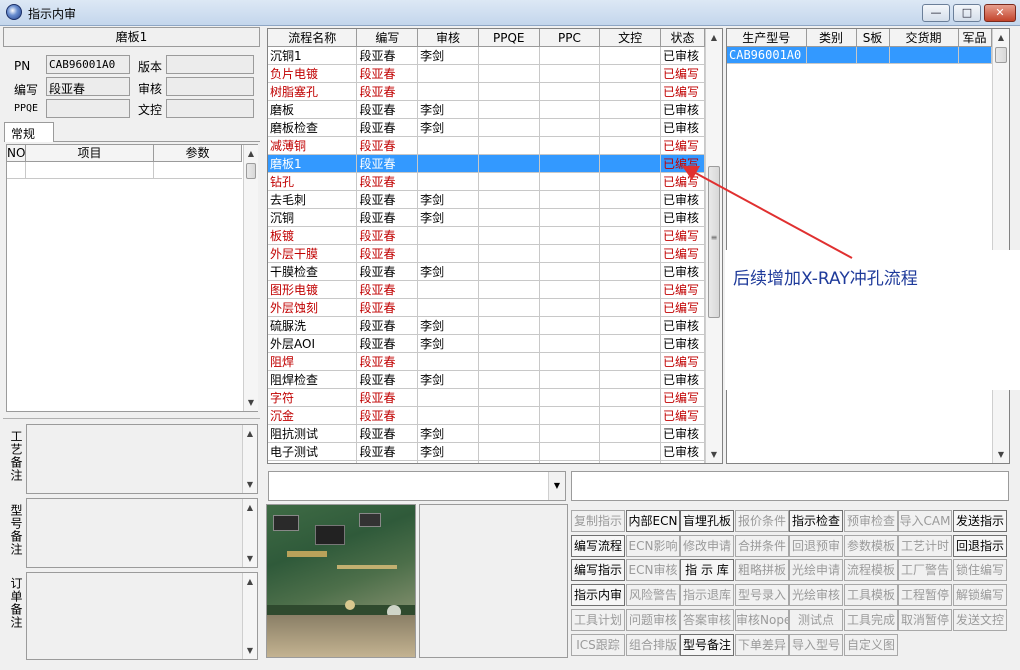 This screenshot has width=1020, height=670. What do you see at coordinates (816, 570) in the screenshot?
I see `action-button: 光绘申请` at bounding box center [816, 570].